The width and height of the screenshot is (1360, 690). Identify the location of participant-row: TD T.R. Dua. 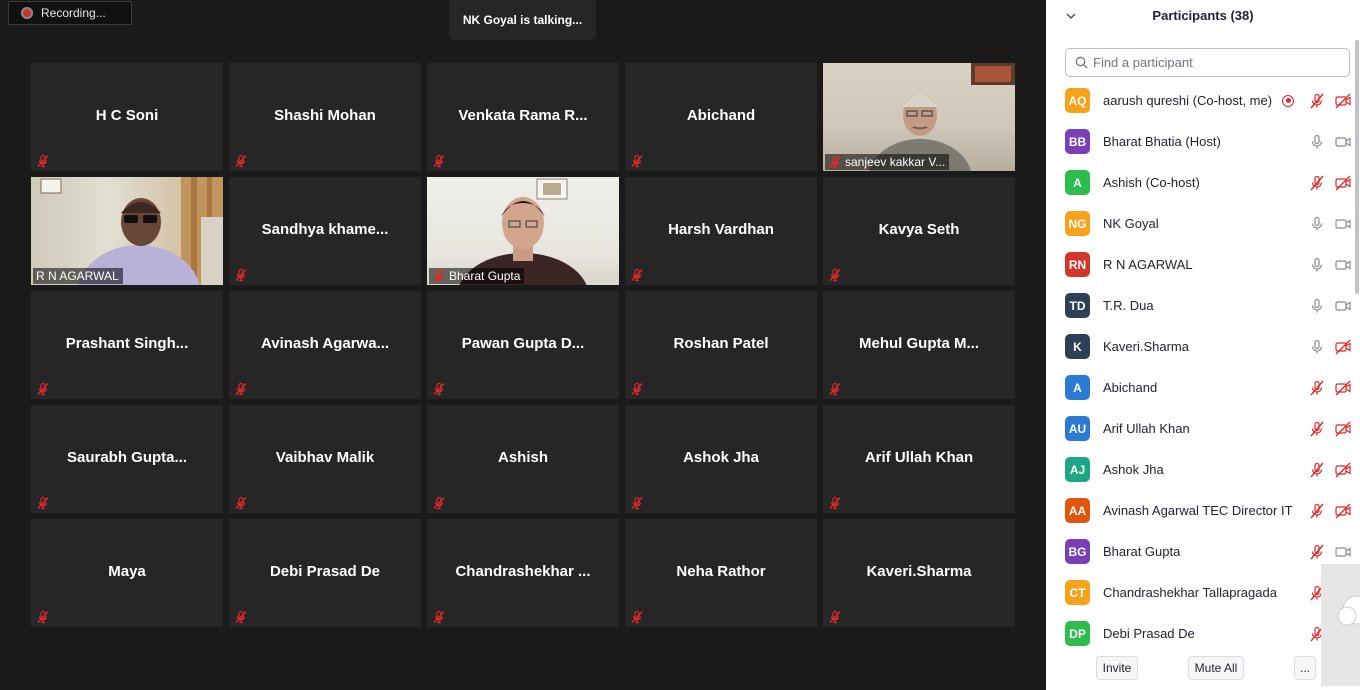
(1199, 305).